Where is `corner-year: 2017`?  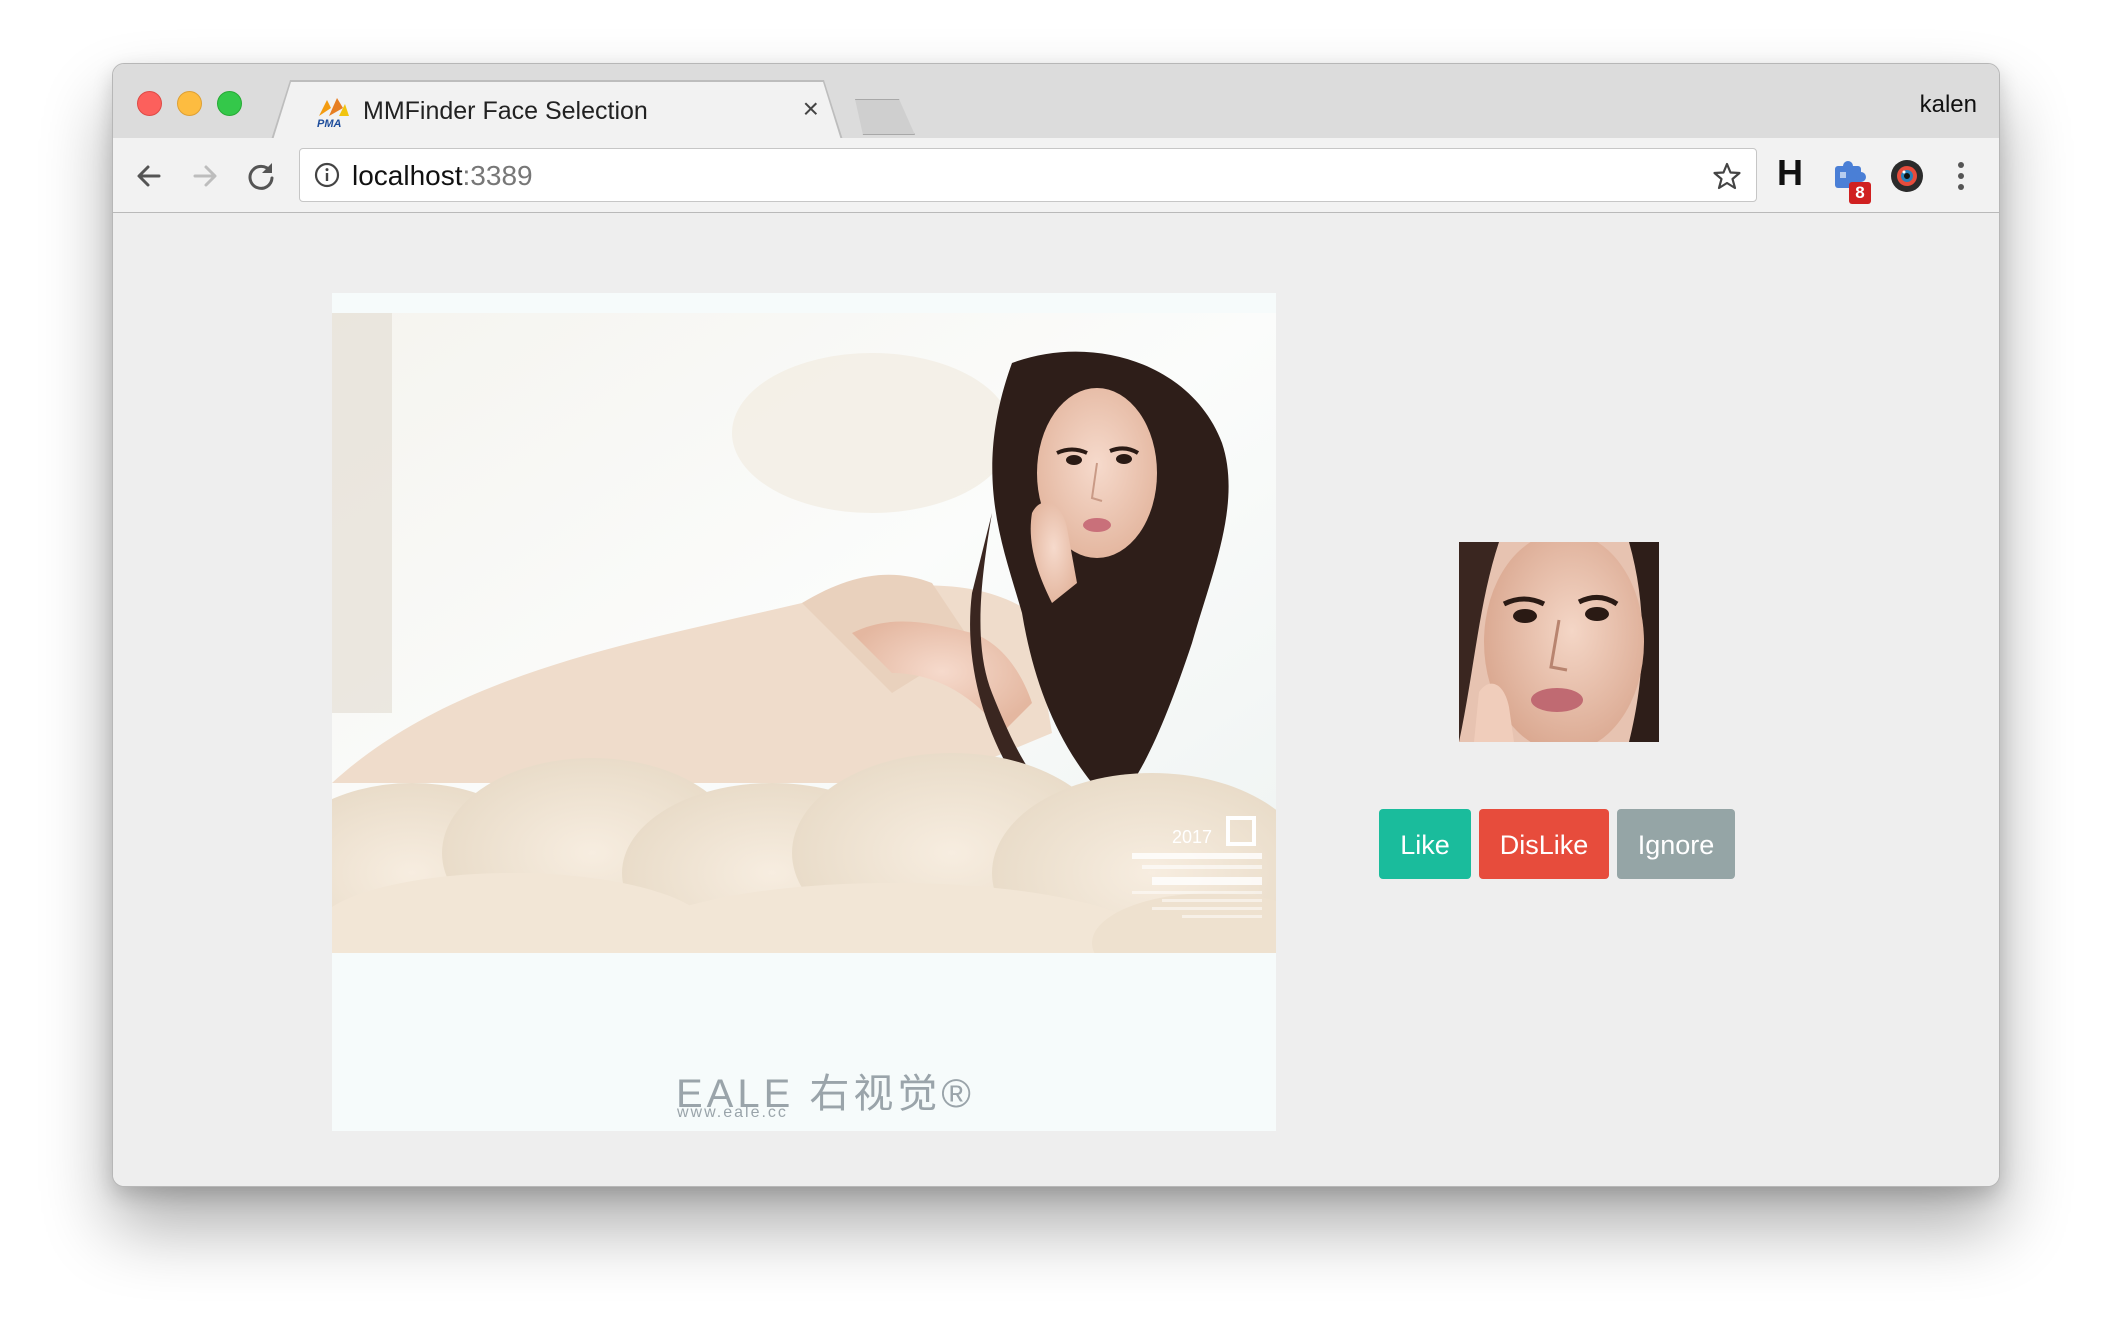 corner-year: 2017 is located at coordinates (1192, 837).